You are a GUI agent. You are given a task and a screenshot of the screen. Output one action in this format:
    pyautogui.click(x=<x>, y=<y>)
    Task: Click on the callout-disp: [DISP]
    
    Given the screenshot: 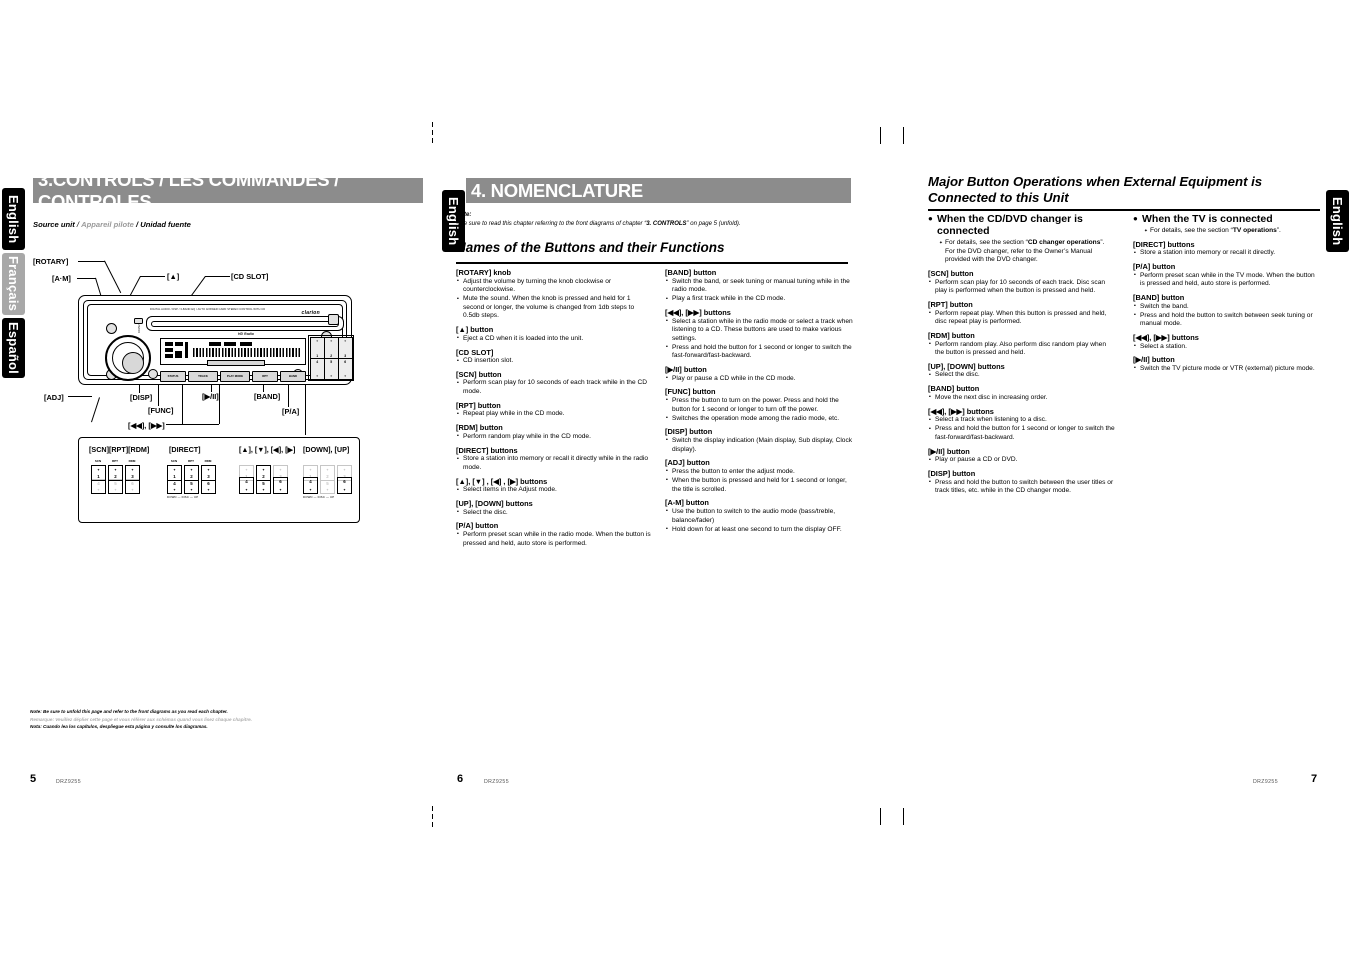 What is the action you would take?
    pyautogui.click(x=141, y=397)
    